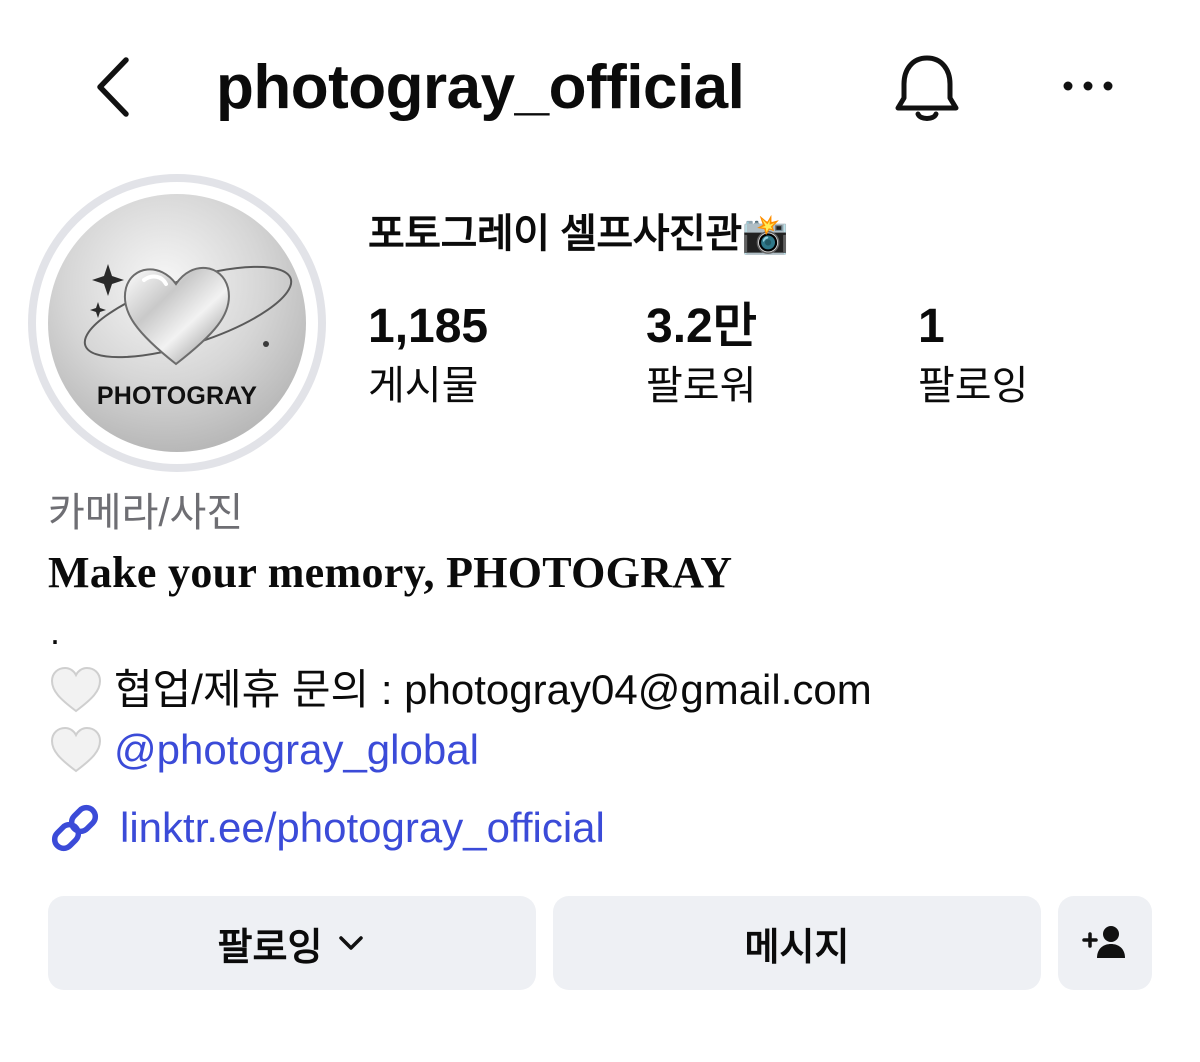  I want to click on bio-mention-link: @photogray_global, so click(296, 750).